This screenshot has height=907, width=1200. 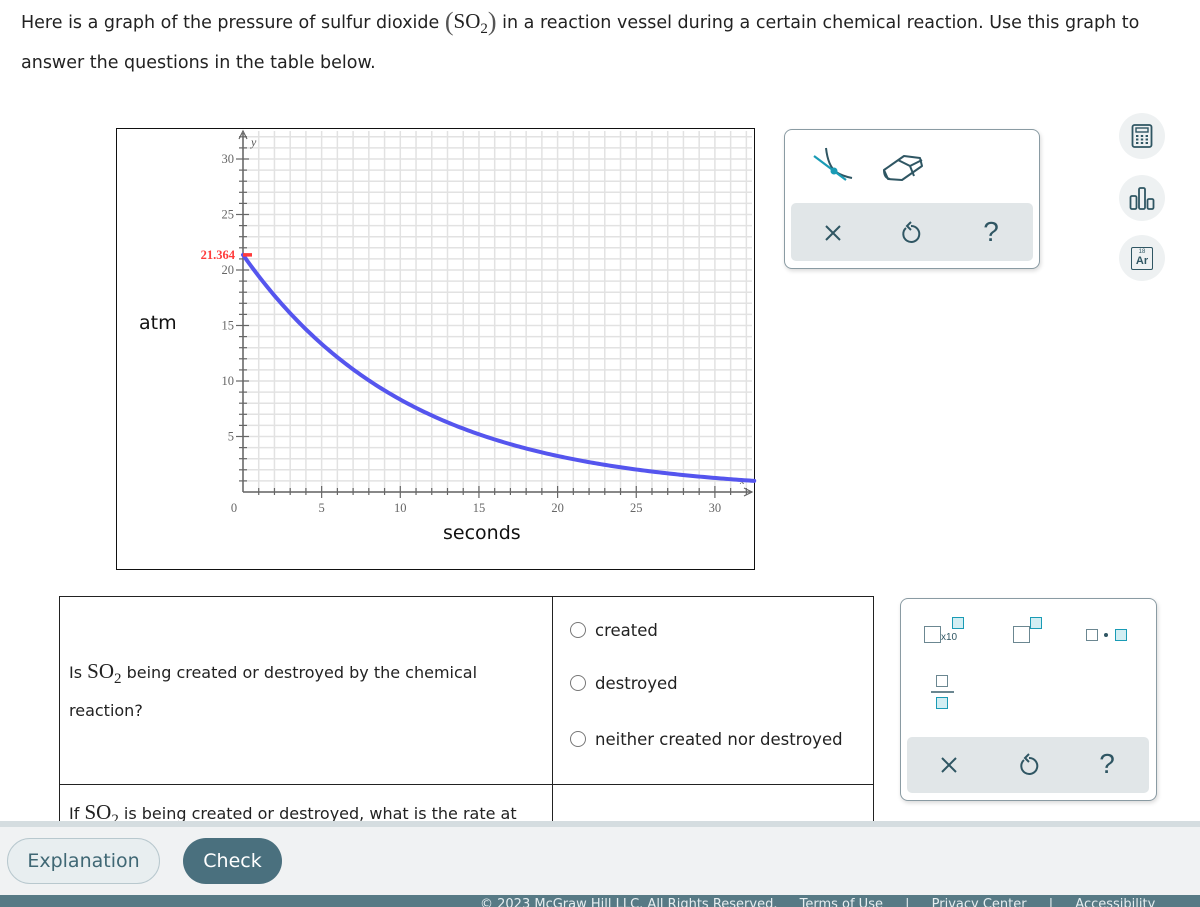 I want to click on x-tick-label: 15, so click(x=479, y=508).